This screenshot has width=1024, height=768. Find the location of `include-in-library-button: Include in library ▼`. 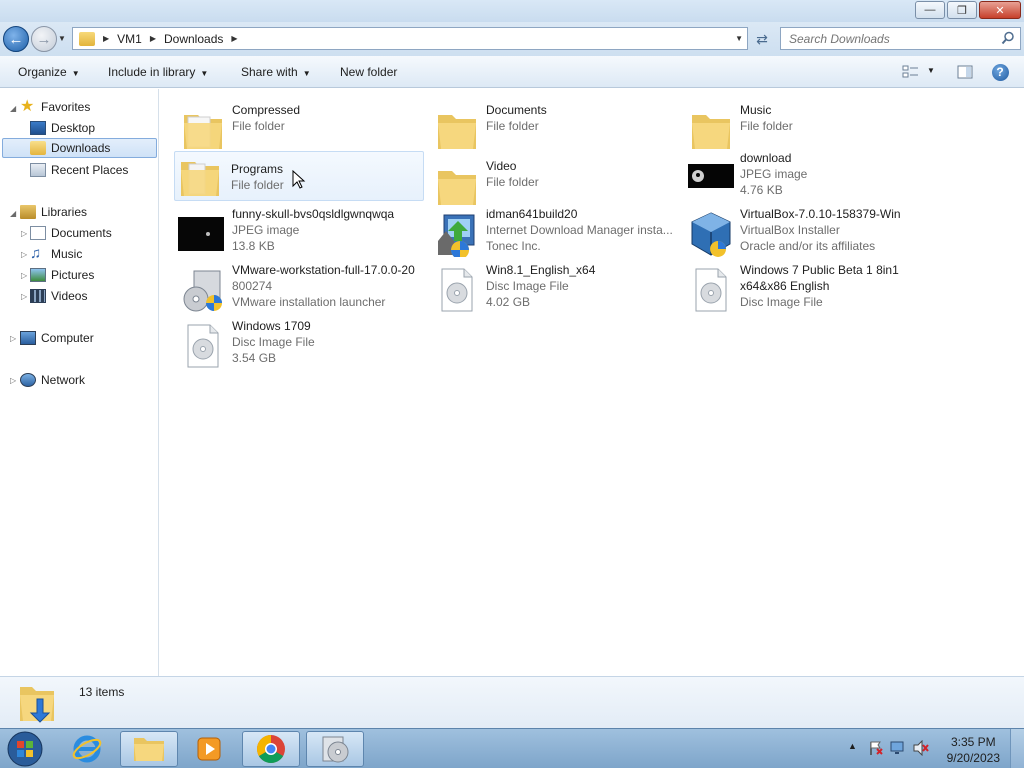

include-in-library-button: Include in library ▼ is located at coordinates (158, 72).